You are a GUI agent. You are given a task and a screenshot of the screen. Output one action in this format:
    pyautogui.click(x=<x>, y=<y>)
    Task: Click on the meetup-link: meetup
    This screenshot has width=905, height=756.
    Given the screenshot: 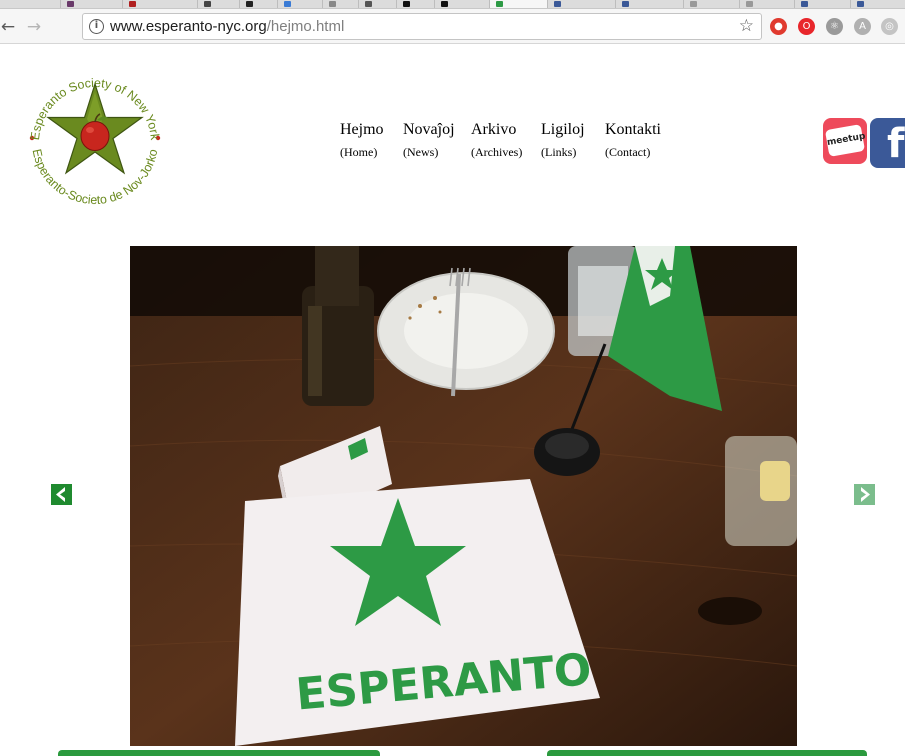 What is the action you would take?
    pyautogui.click(x=845, y=141)
    